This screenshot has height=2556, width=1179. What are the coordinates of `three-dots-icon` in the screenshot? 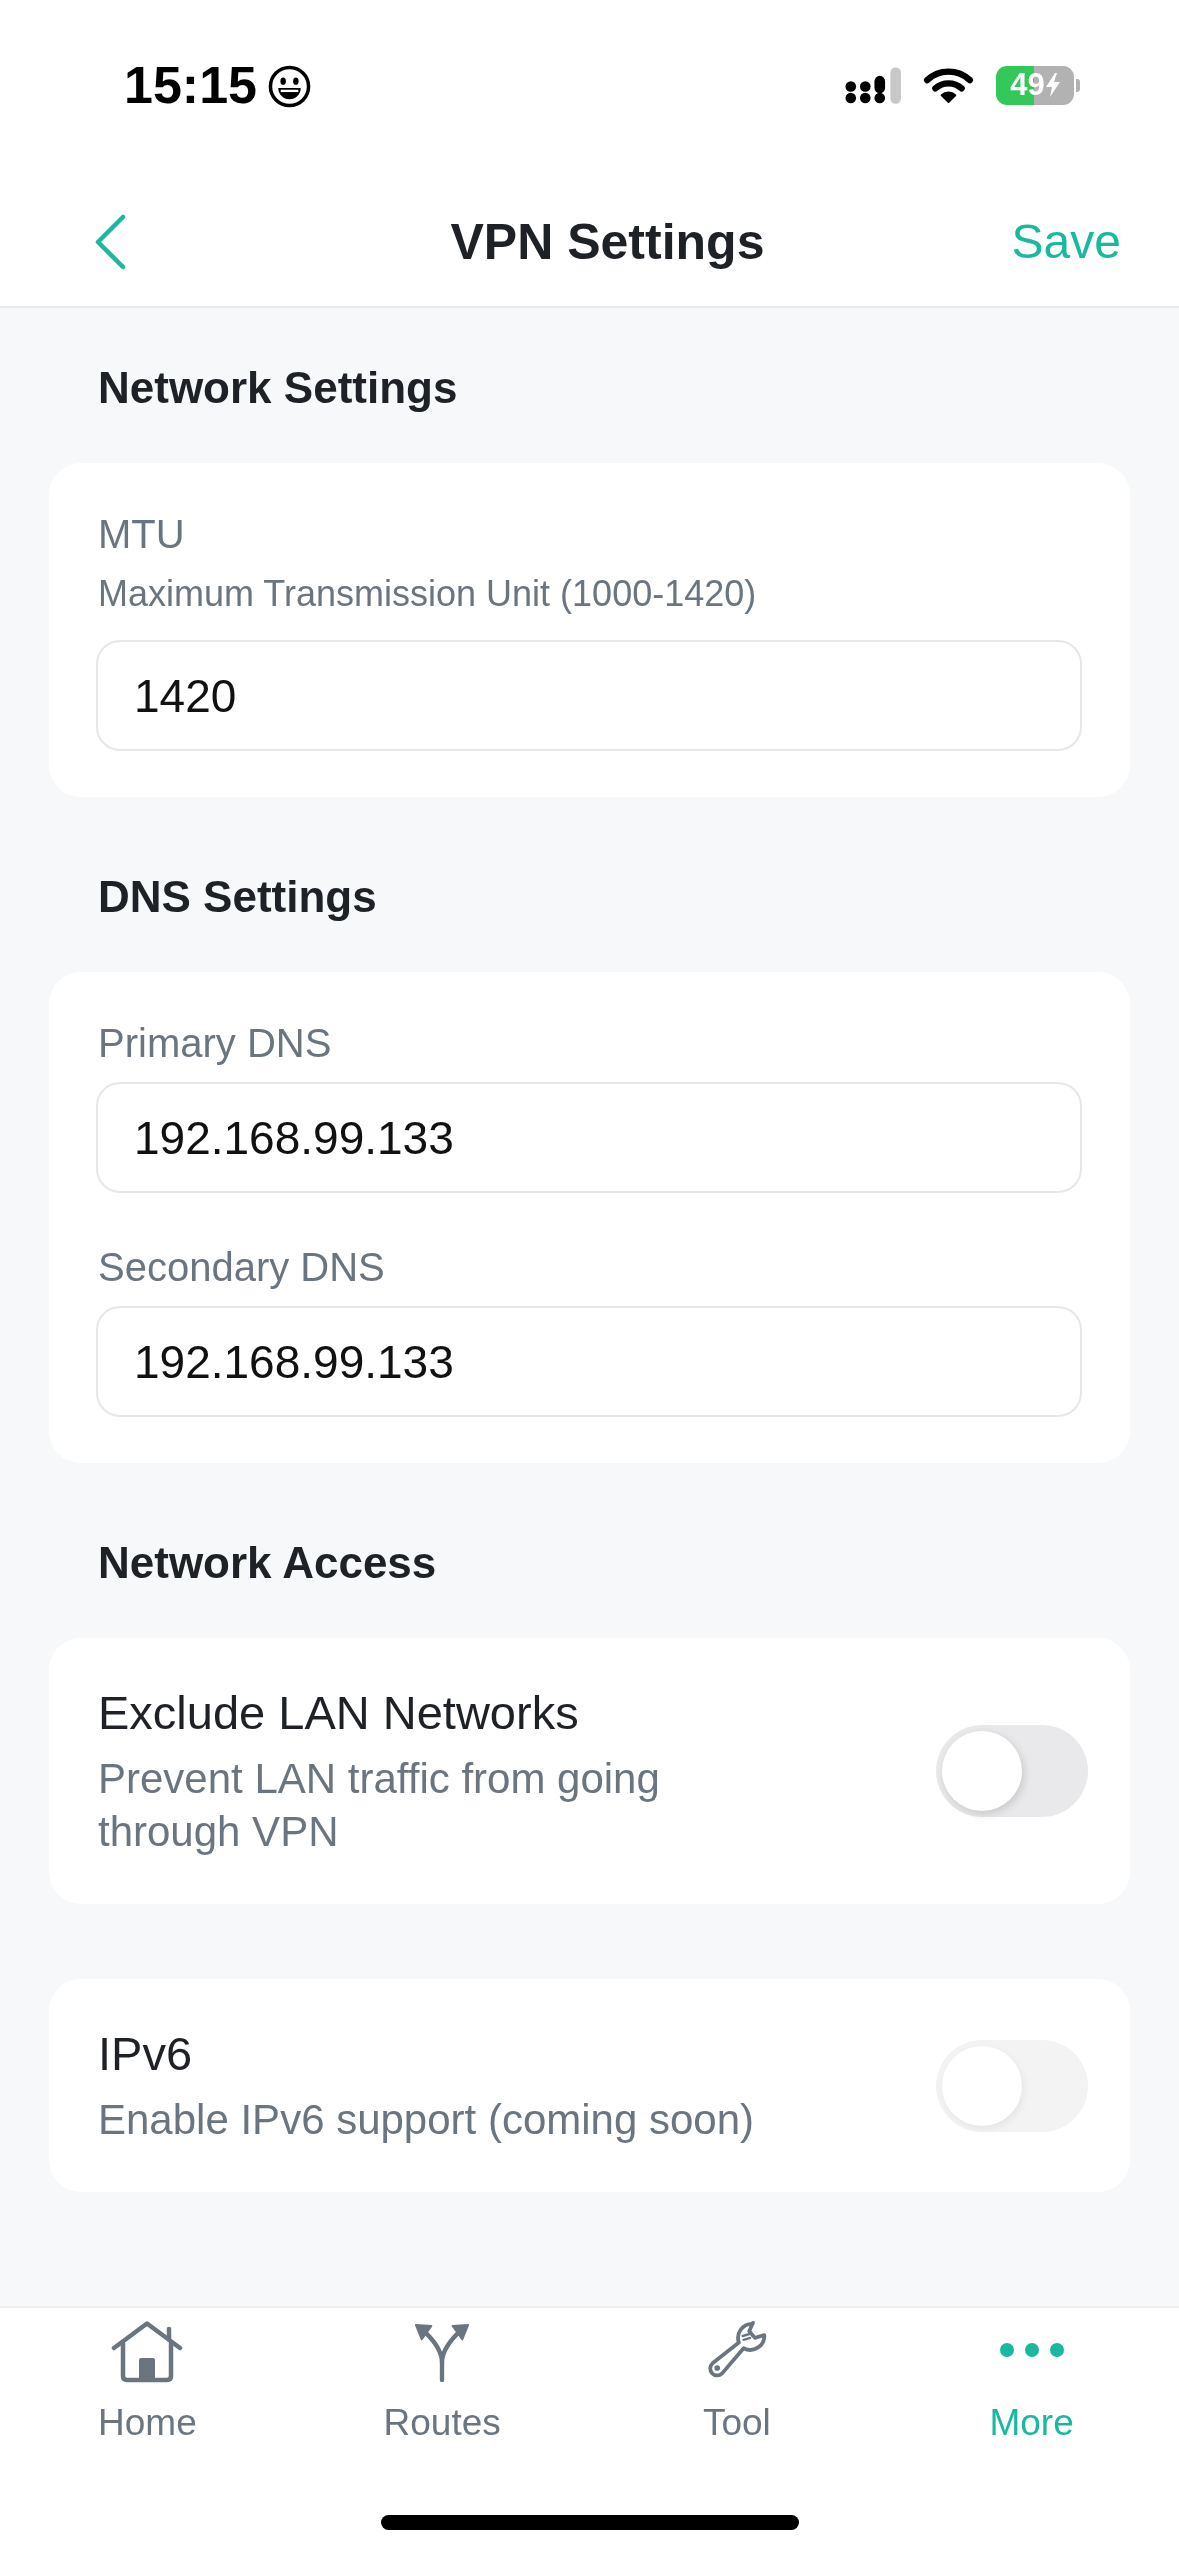 It's located at (1031, 2350).